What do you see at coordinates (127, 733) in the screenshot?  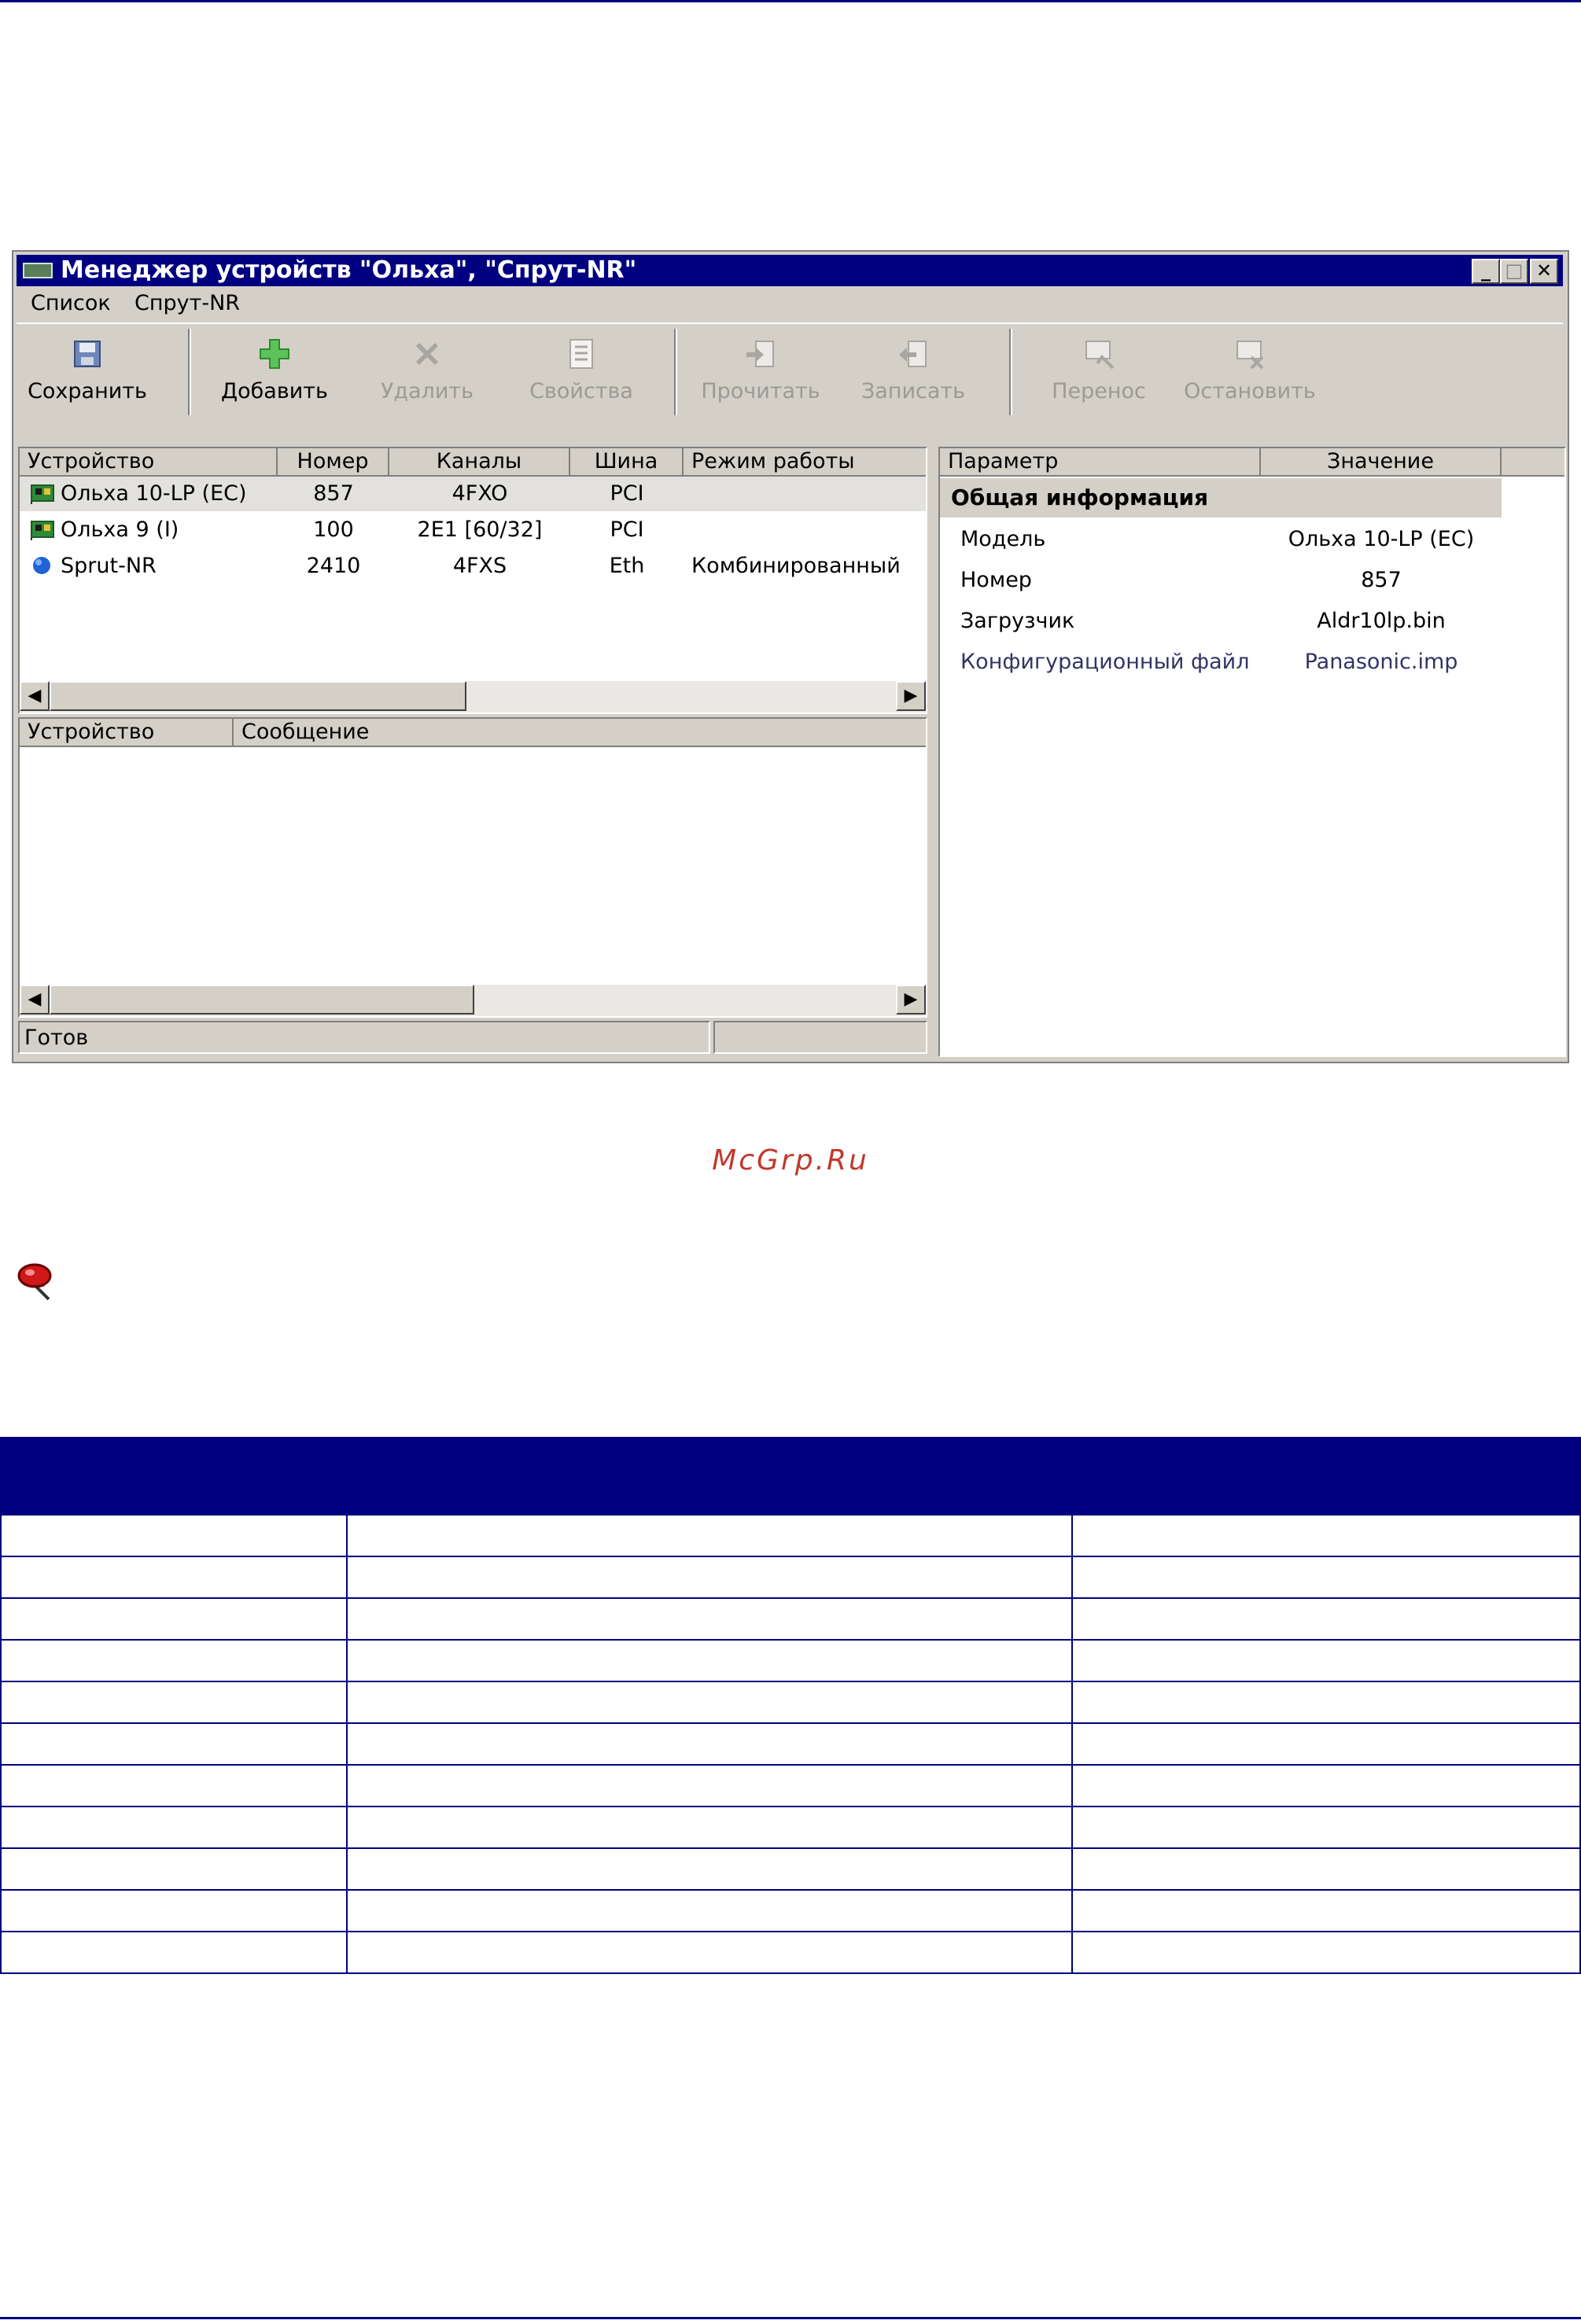 I see `col-msg-device: Устройство` at bounding box center [127, 733].